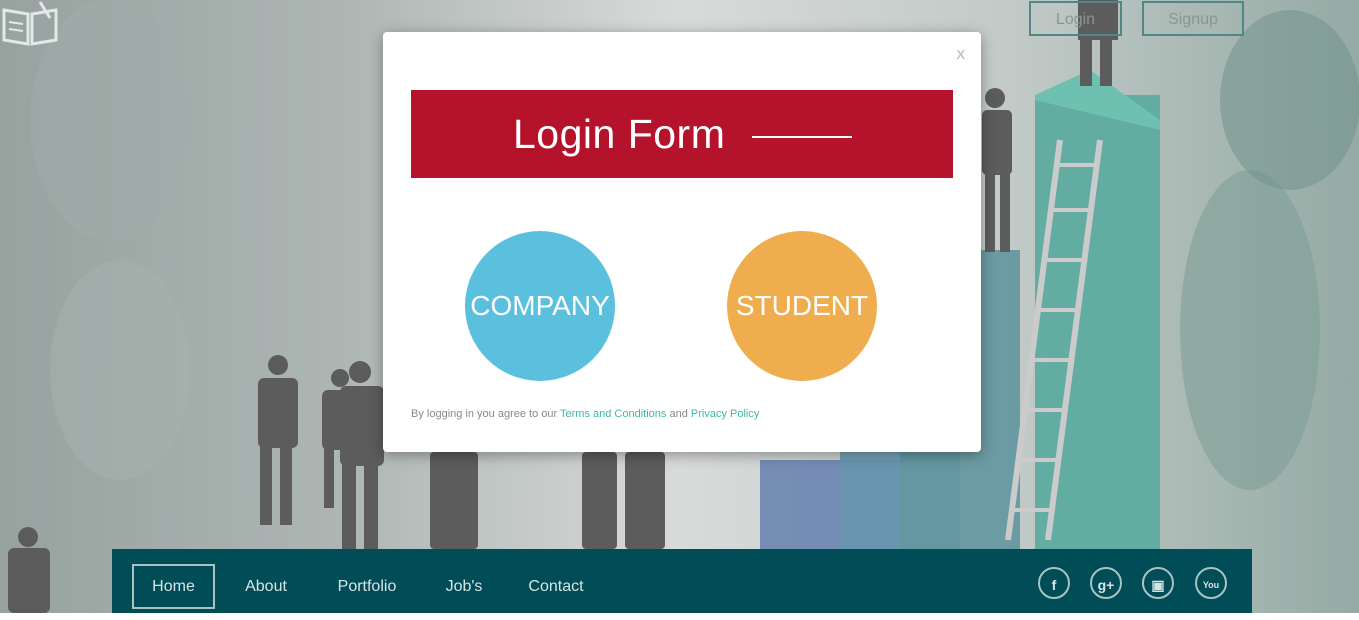 This screenshot has height=620, width=1359. Describe the element at coordinates (1106, 583) in the screenshot. I see `google-plus-icon: g+` at that location.